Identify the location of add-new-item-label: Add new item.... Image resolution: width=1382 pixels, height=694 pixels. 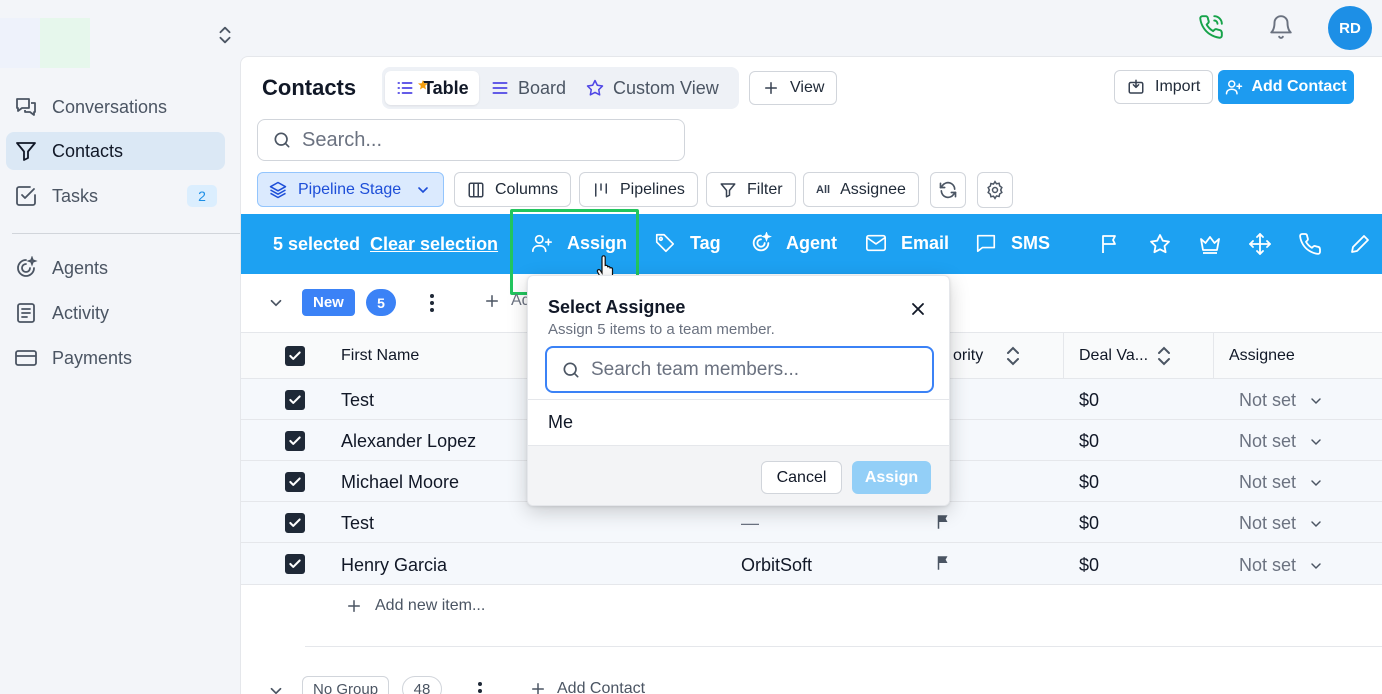
(430, 605).